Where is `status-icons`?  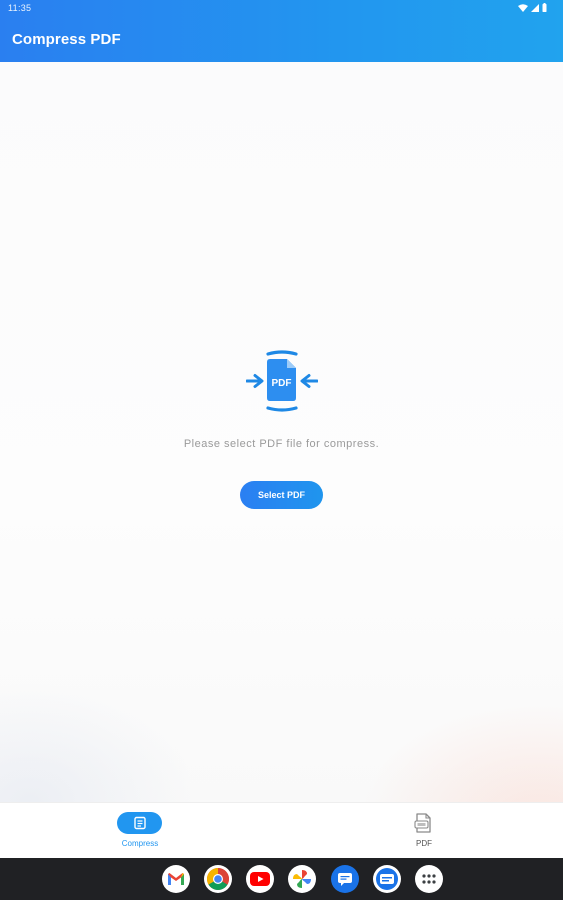 status-icons is located at coordinates (532, 7).